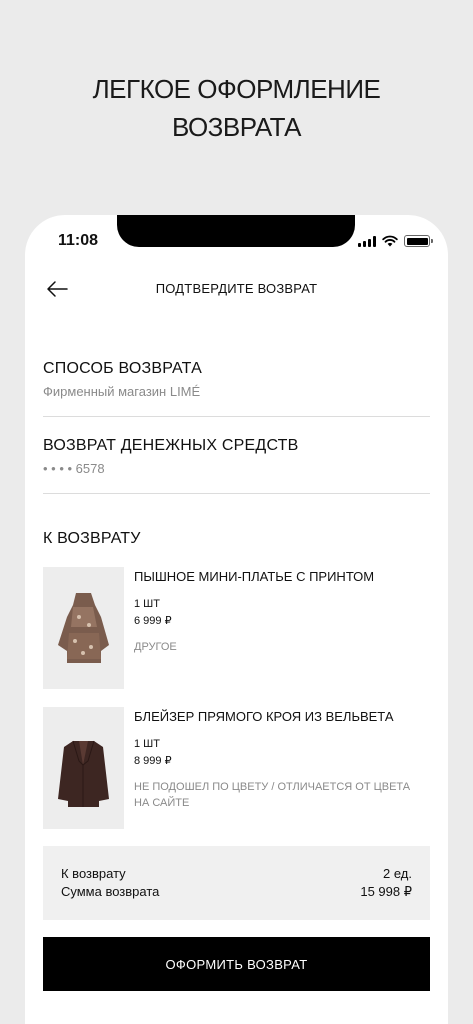 The height and width of the screenshot is (1024, 473). Describe the element at coordinates (236, 964) in the screenshot. I see `submit-return-button: ОФОРМИТЬ ВОЗВРАТ` at that location.